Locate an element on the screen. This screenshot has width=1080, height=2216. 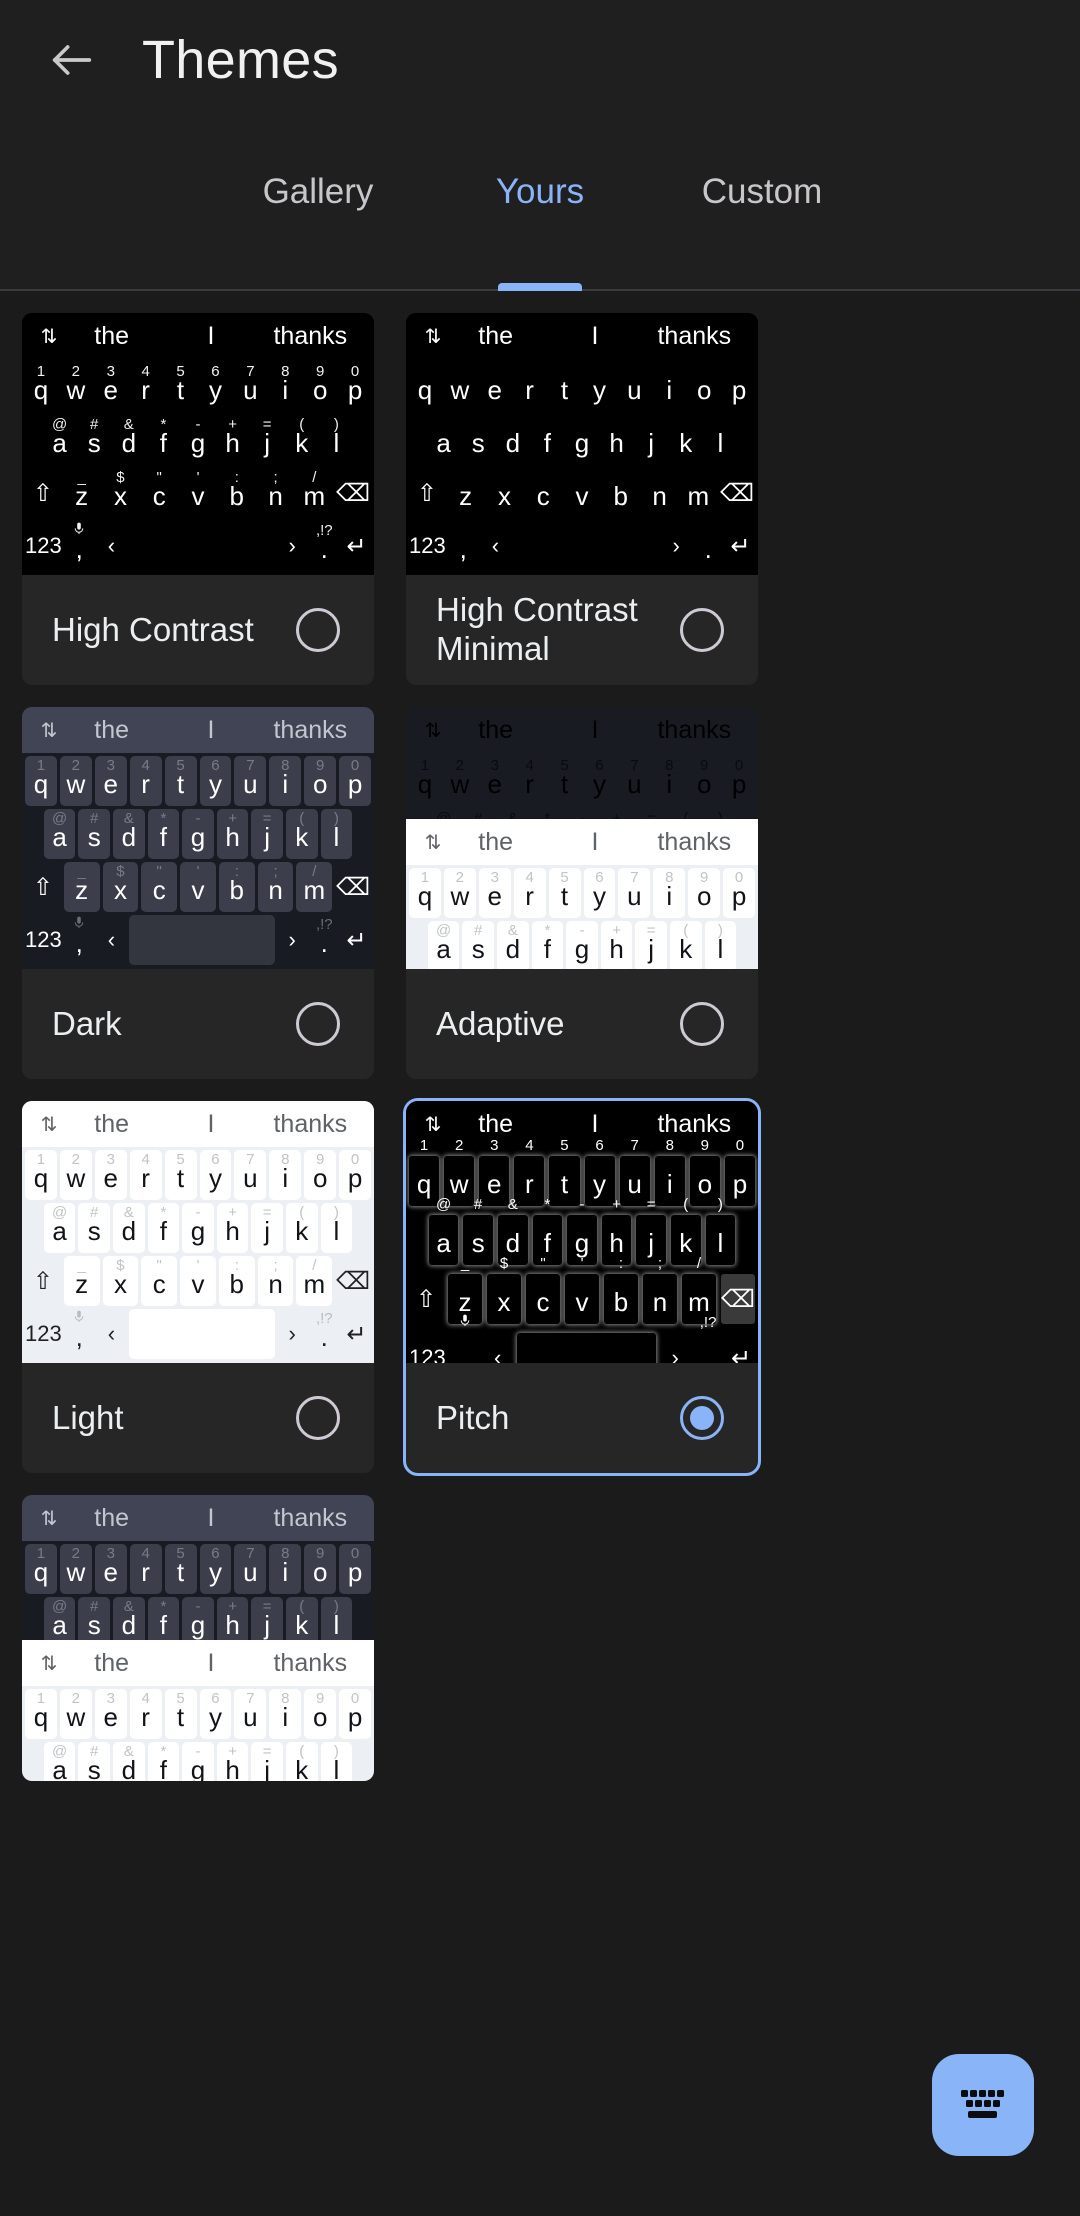
key-hint: 9 is located at coordinates (704, 877).